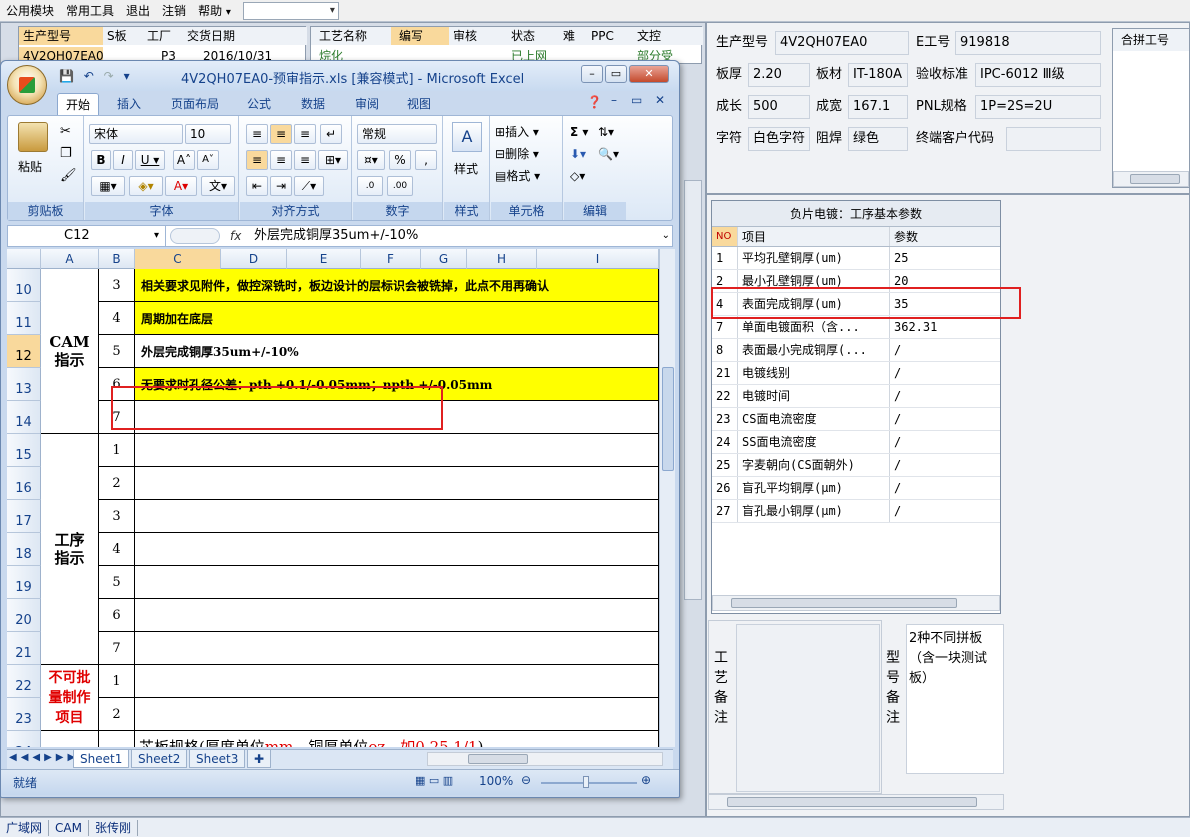 The height and width of the screenshot is (837, 1190). Describe the element at coordinates (281, 134) in the screenshot. I see `align-middle-icon: ≡` at that location.